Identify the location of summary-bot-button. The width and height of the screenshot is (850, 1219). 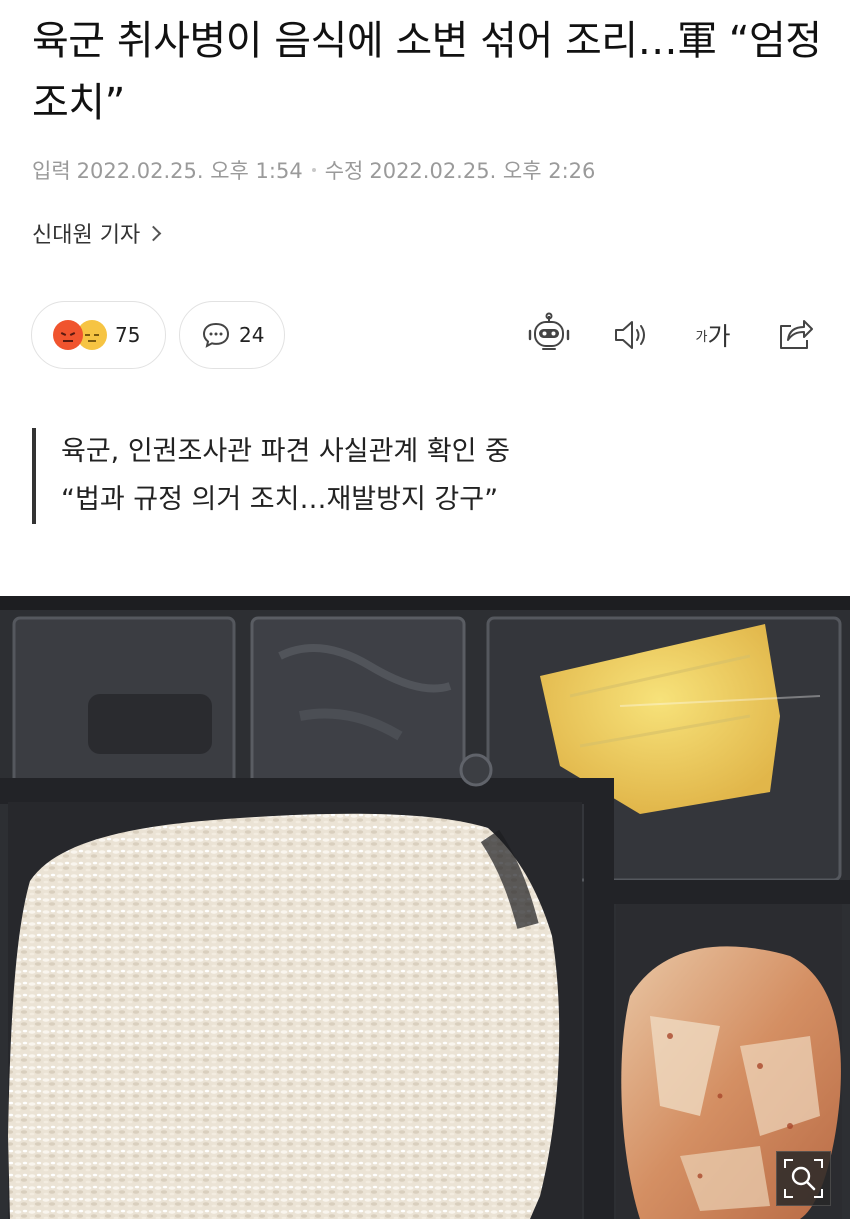
(549, 335).